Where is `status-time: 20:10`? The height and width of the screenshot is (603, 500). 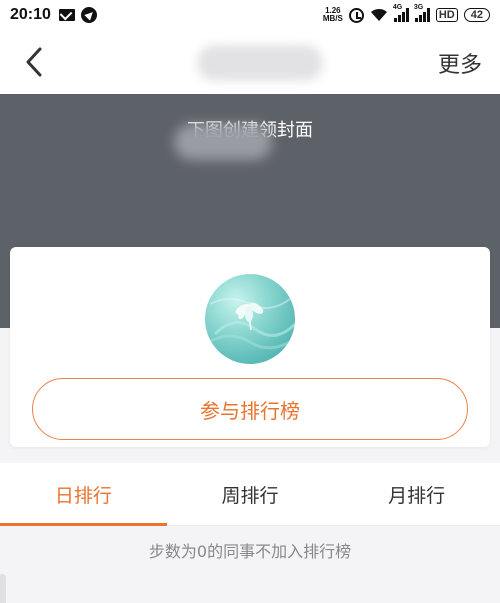
status-time: 20:10 is located at coordinates (30, 14).